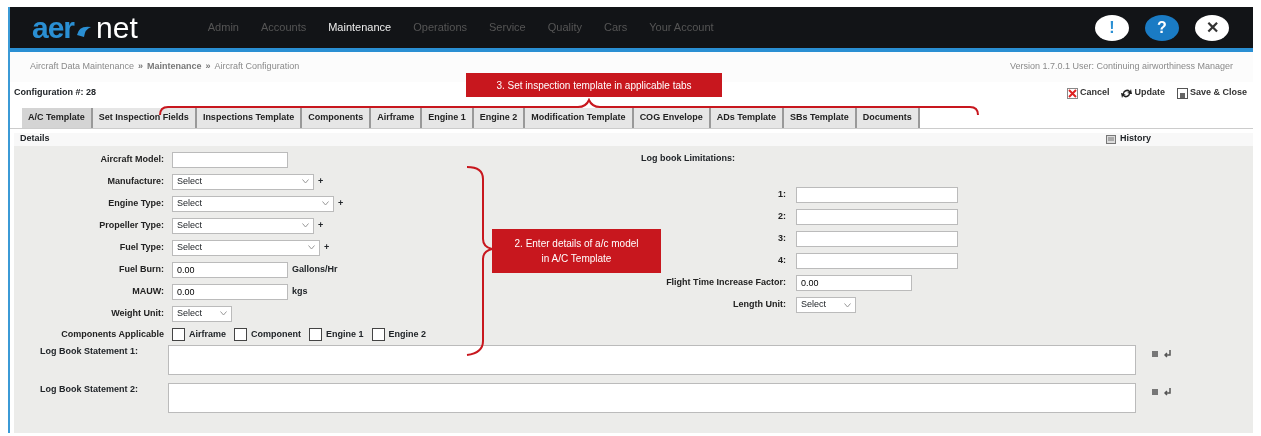 This screenshot has width=1261, height=436. Describe the element at coordinates (397, 118) in the screenshot. I see `tab: Airframe` at that location.